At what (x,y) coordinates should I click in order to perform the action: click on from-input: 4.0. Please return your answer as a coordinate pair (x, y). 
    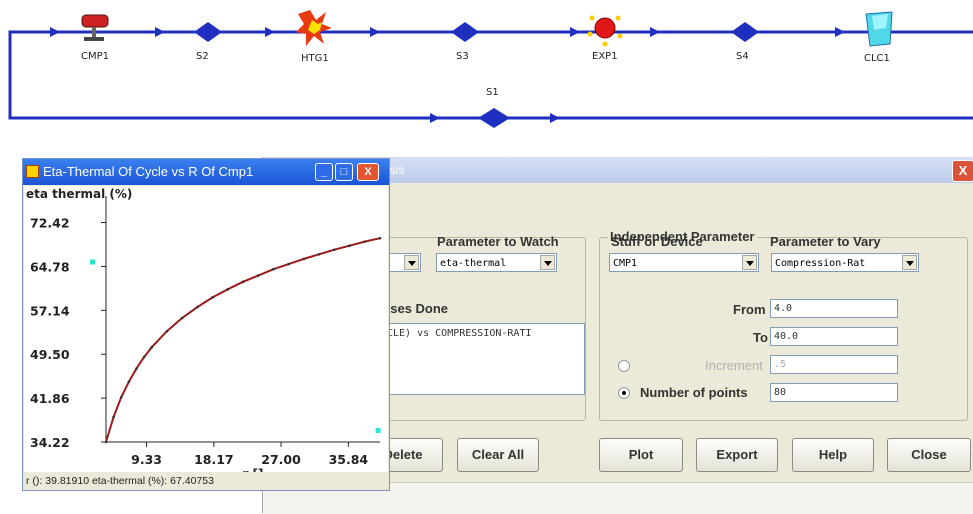
    Looking at the image, I should click on (834, 308).